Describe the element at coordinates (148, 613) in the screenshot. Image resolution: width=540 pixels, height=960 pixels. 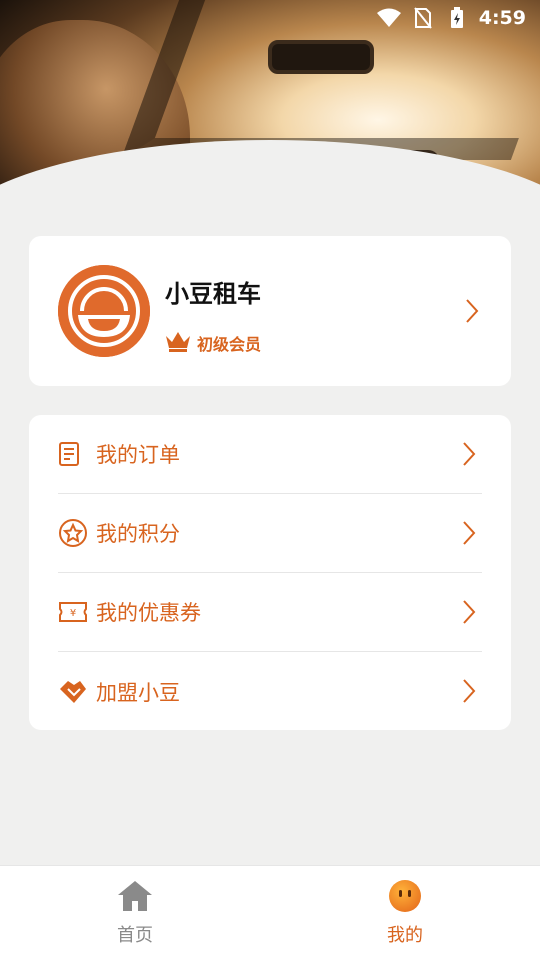
I see `menu-label-coupons: 我的优惠券` at that location.